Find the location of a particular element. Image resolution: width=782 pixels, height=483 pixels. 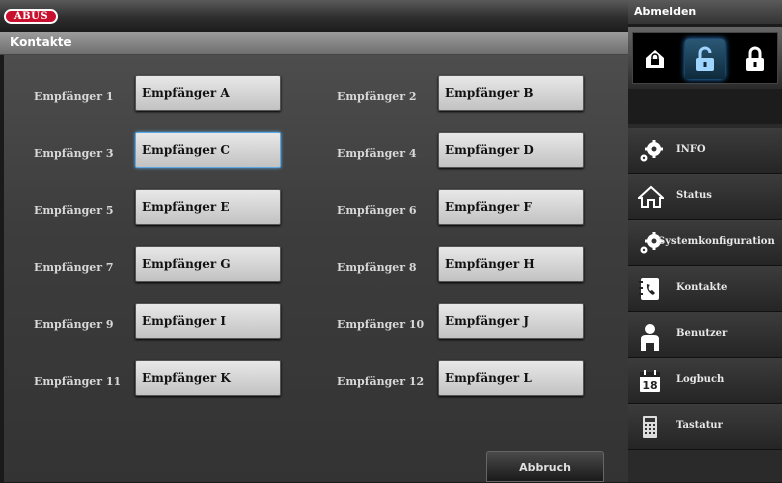

nav-item-status: Status is located at coordinates (705, 197).